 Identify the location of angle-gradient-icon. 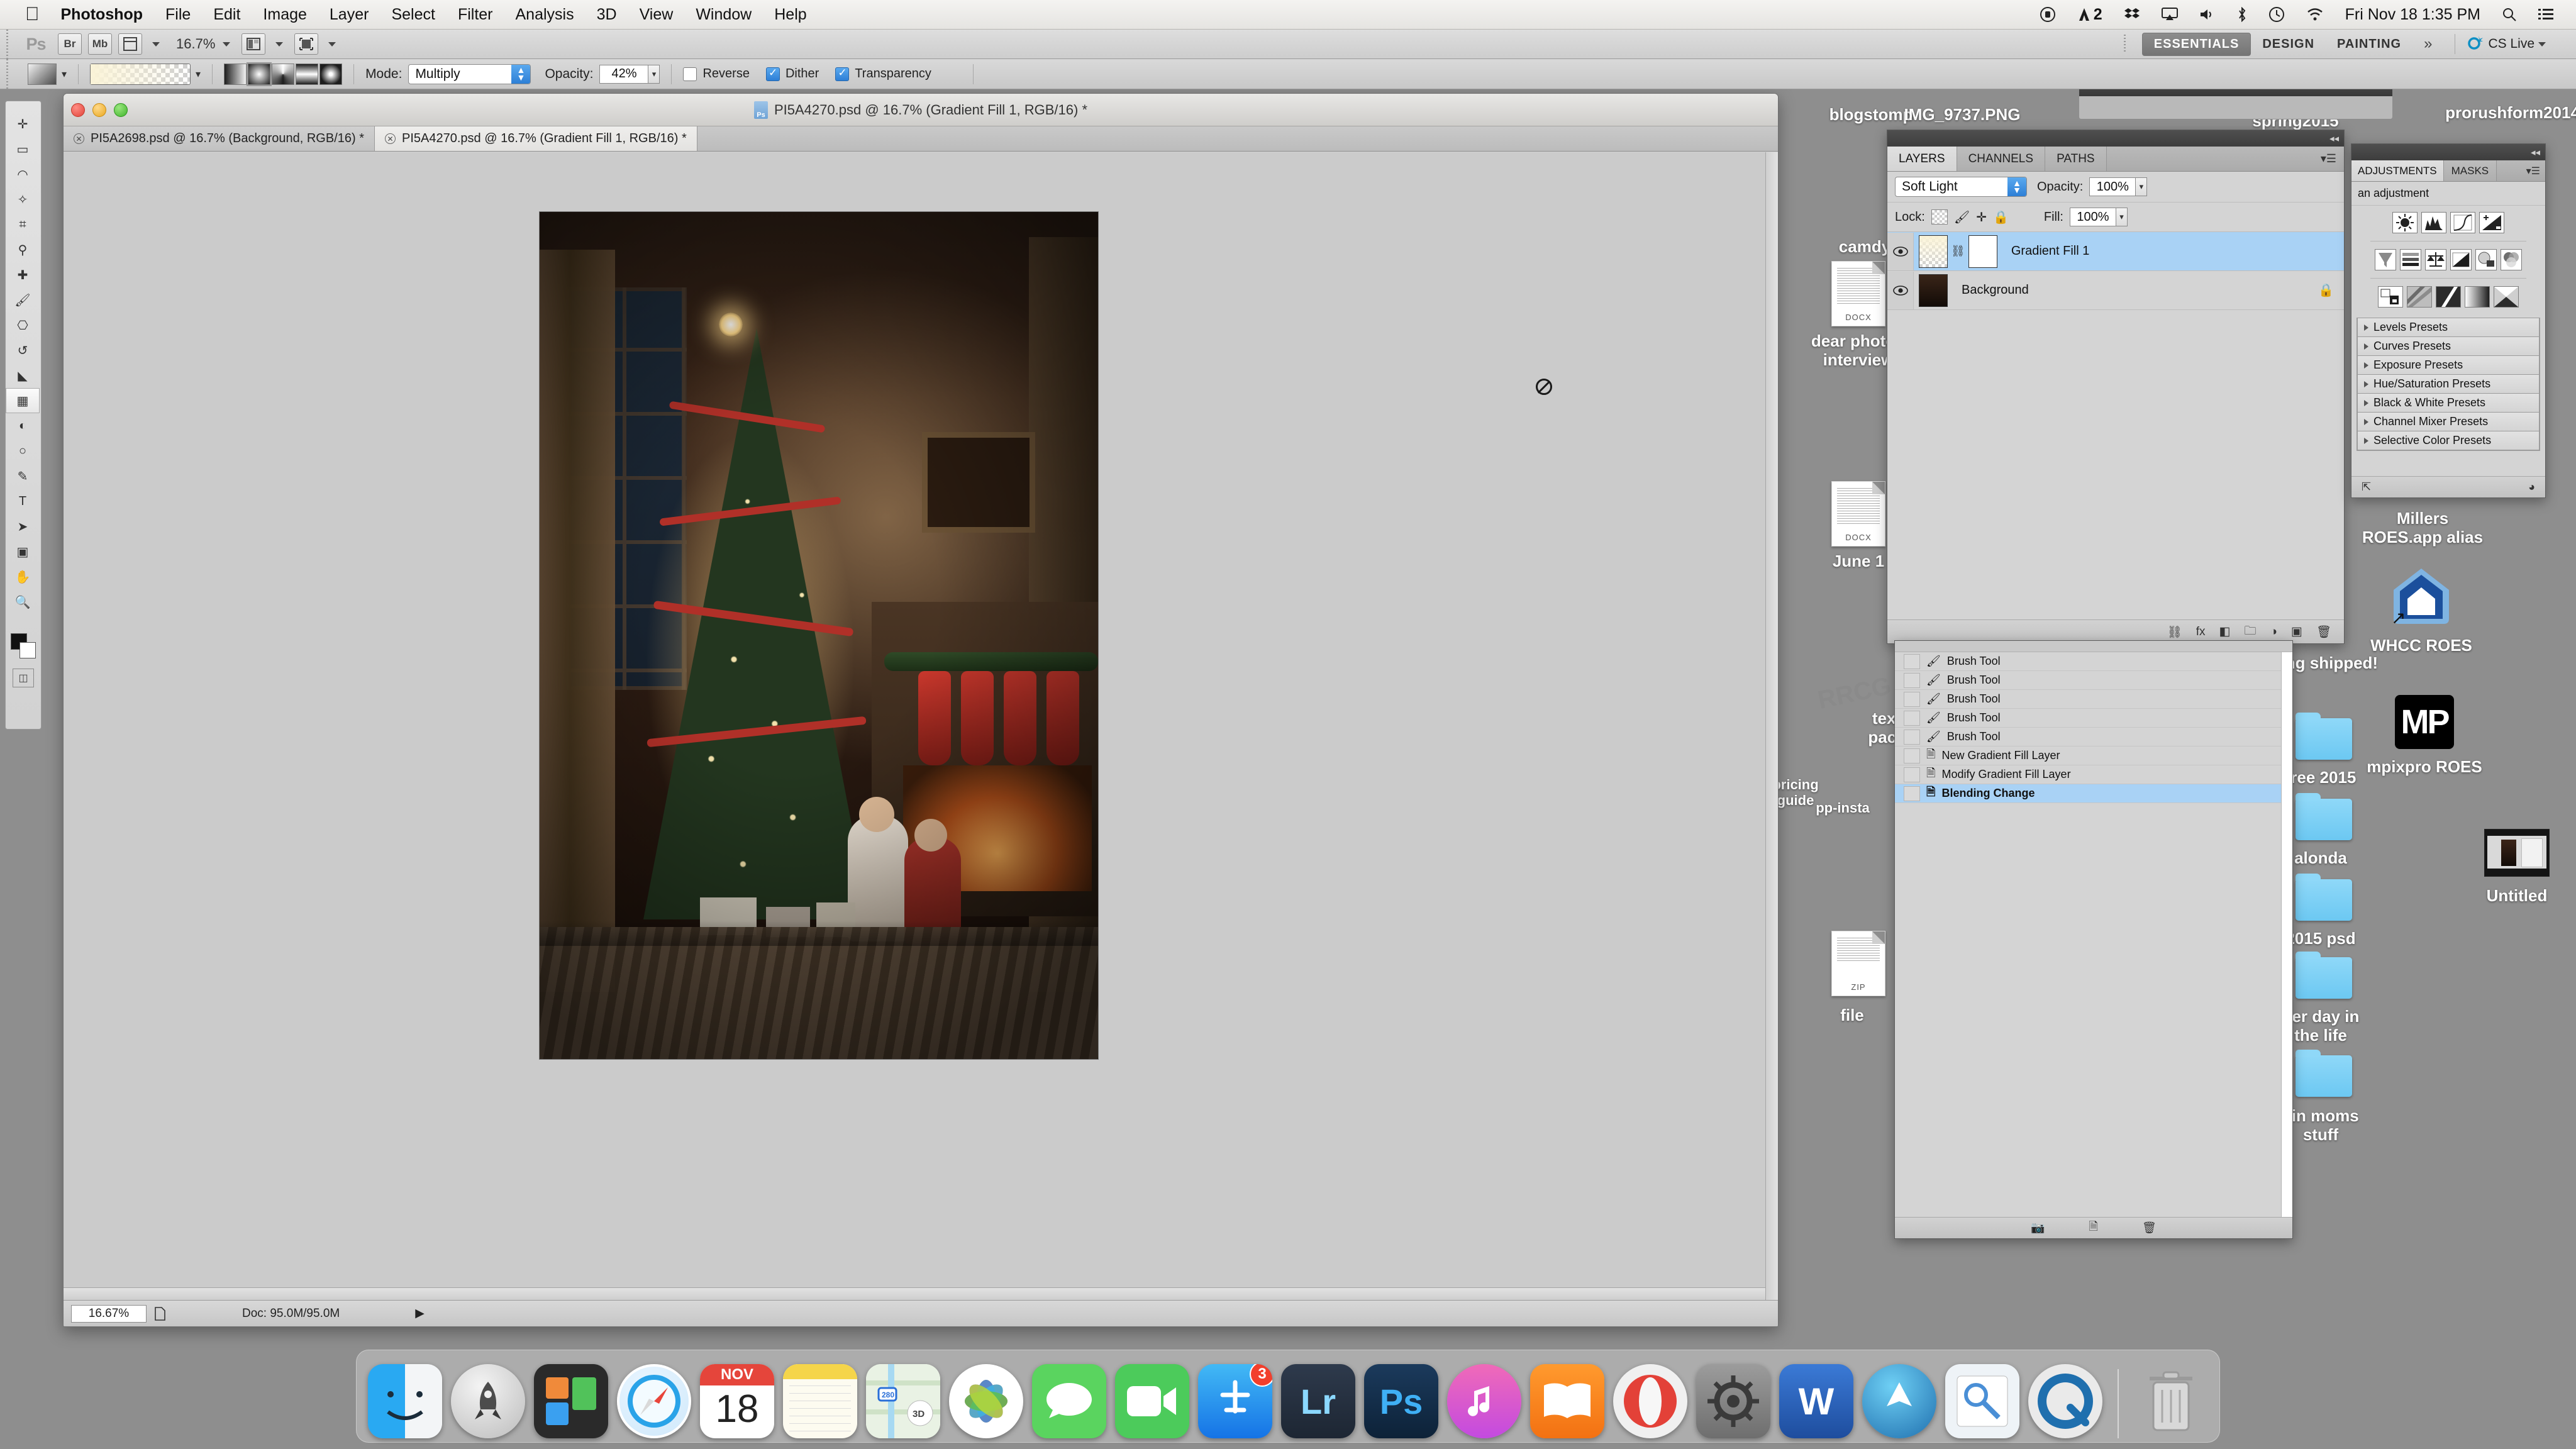
(283, 74).